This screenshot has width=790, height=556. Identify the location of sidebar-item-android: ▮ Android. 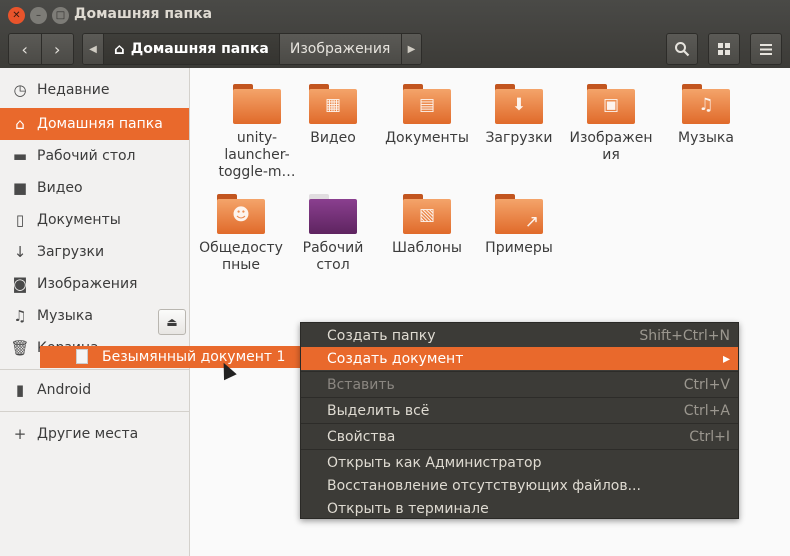
(75, 390).